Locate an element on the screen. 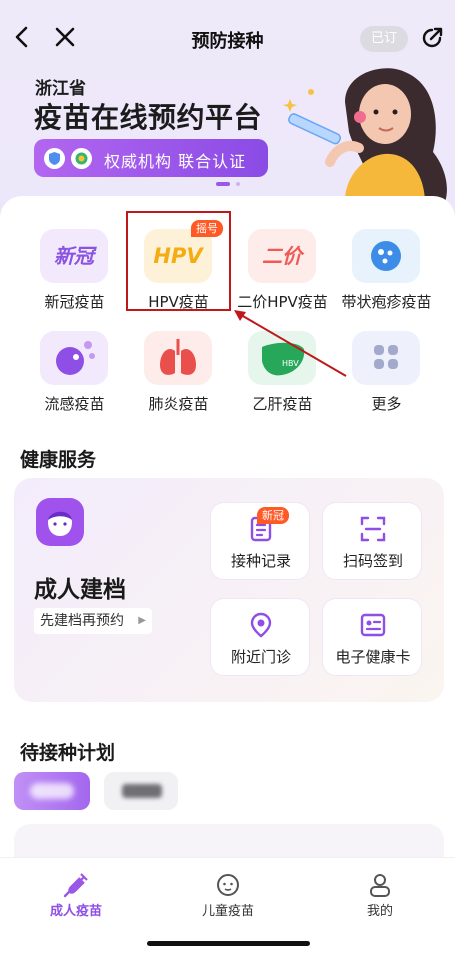  grid-more-icon is located at coordinates (386, 358).